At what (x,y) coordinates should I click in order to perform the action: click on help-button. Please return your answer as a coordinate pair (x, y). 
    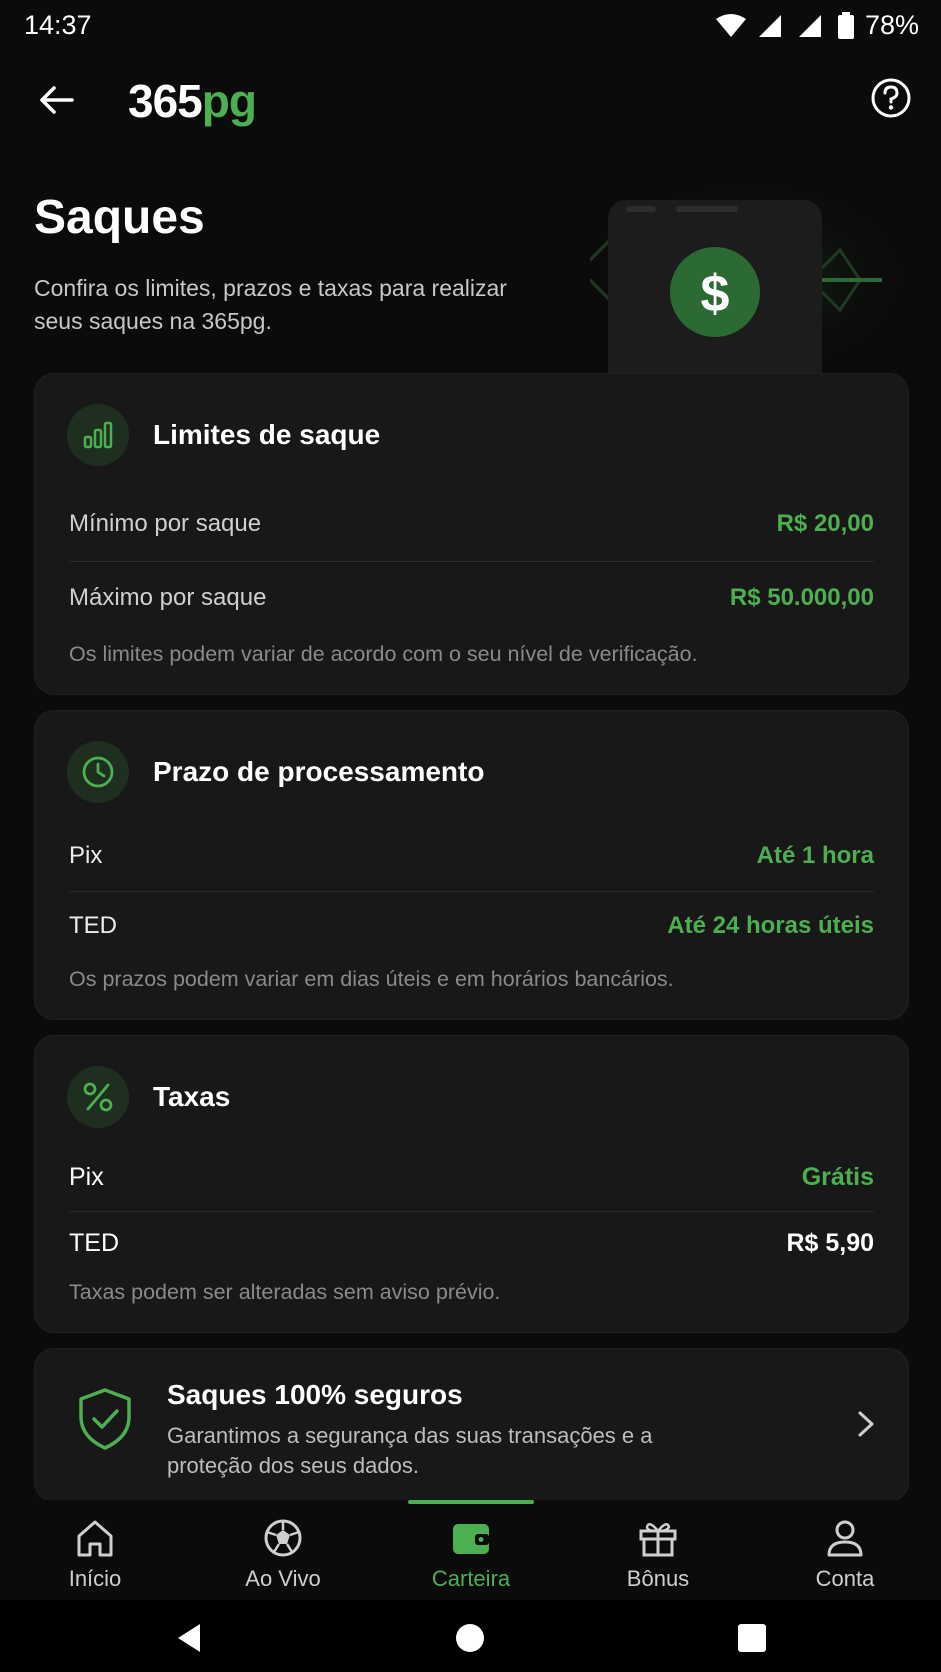
    Looking at the image, I should click on (891, 98).